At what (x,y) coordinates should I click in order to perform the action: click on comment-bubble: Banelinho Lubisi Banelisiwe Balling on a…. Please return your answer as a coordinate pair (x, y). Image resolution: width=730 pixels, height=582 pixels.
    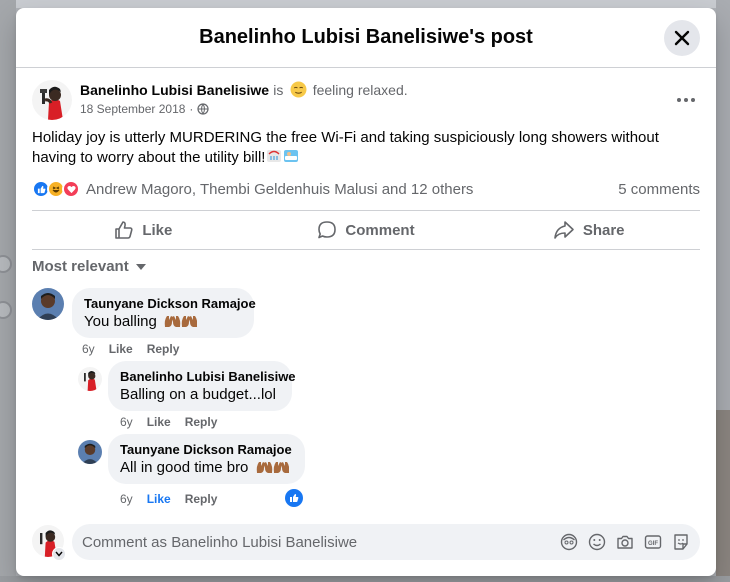
    Looking at the image, I should click on (202, 386).